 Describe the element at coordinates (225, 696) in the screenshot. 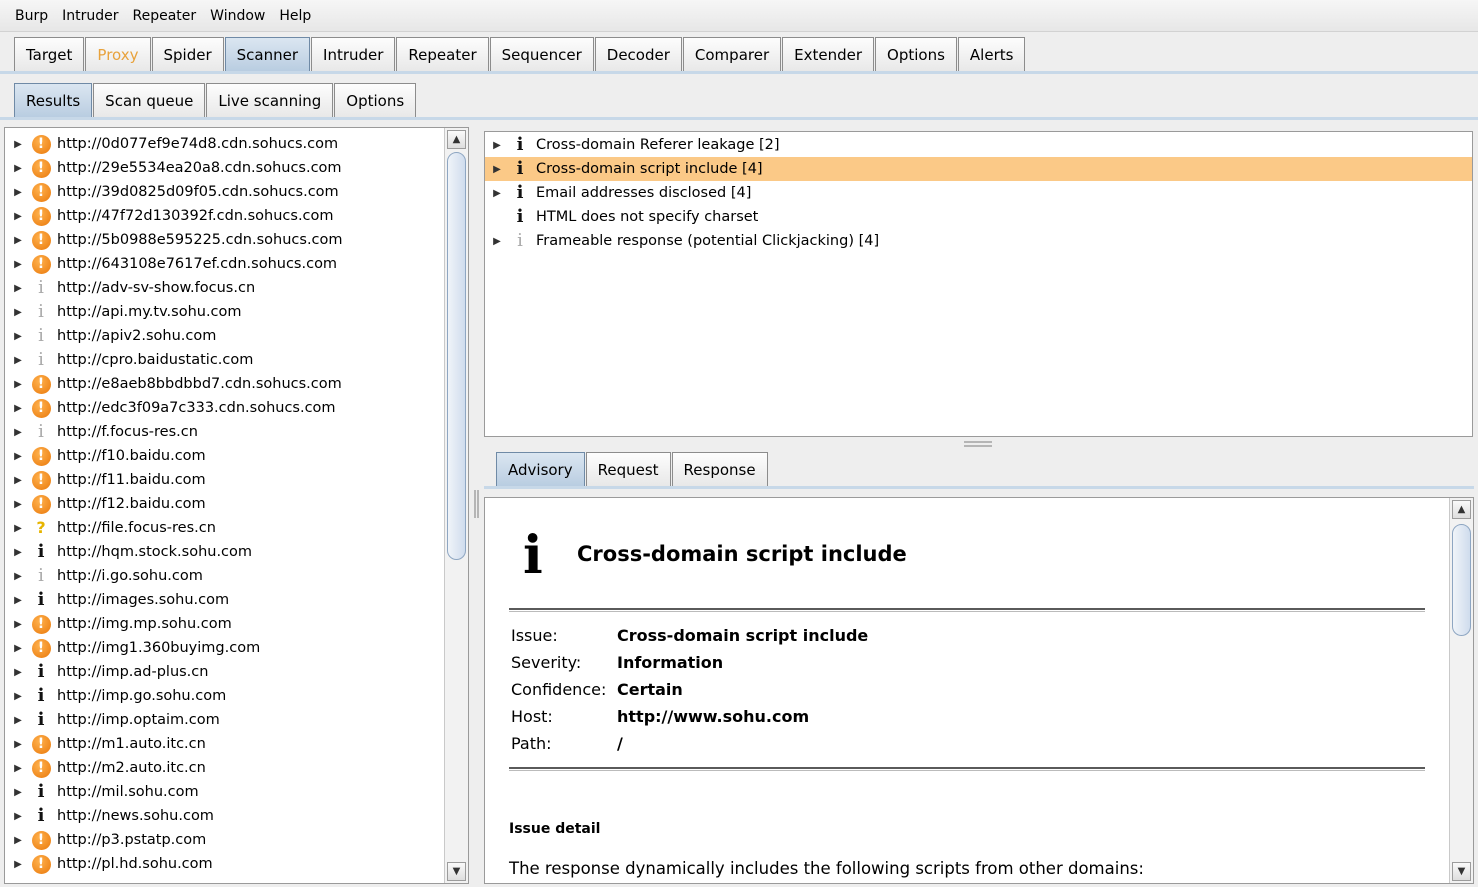

I see `host-row: ▶ i http://imp.go.sohu.com` at that location.